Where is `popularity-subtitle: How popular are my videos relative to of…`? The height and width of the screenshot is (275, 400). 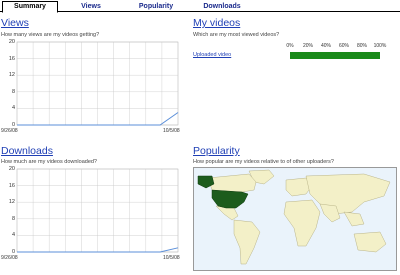
popularity-subtitle: How popular are my videos relative to of… is located at coordinates (263, 162).